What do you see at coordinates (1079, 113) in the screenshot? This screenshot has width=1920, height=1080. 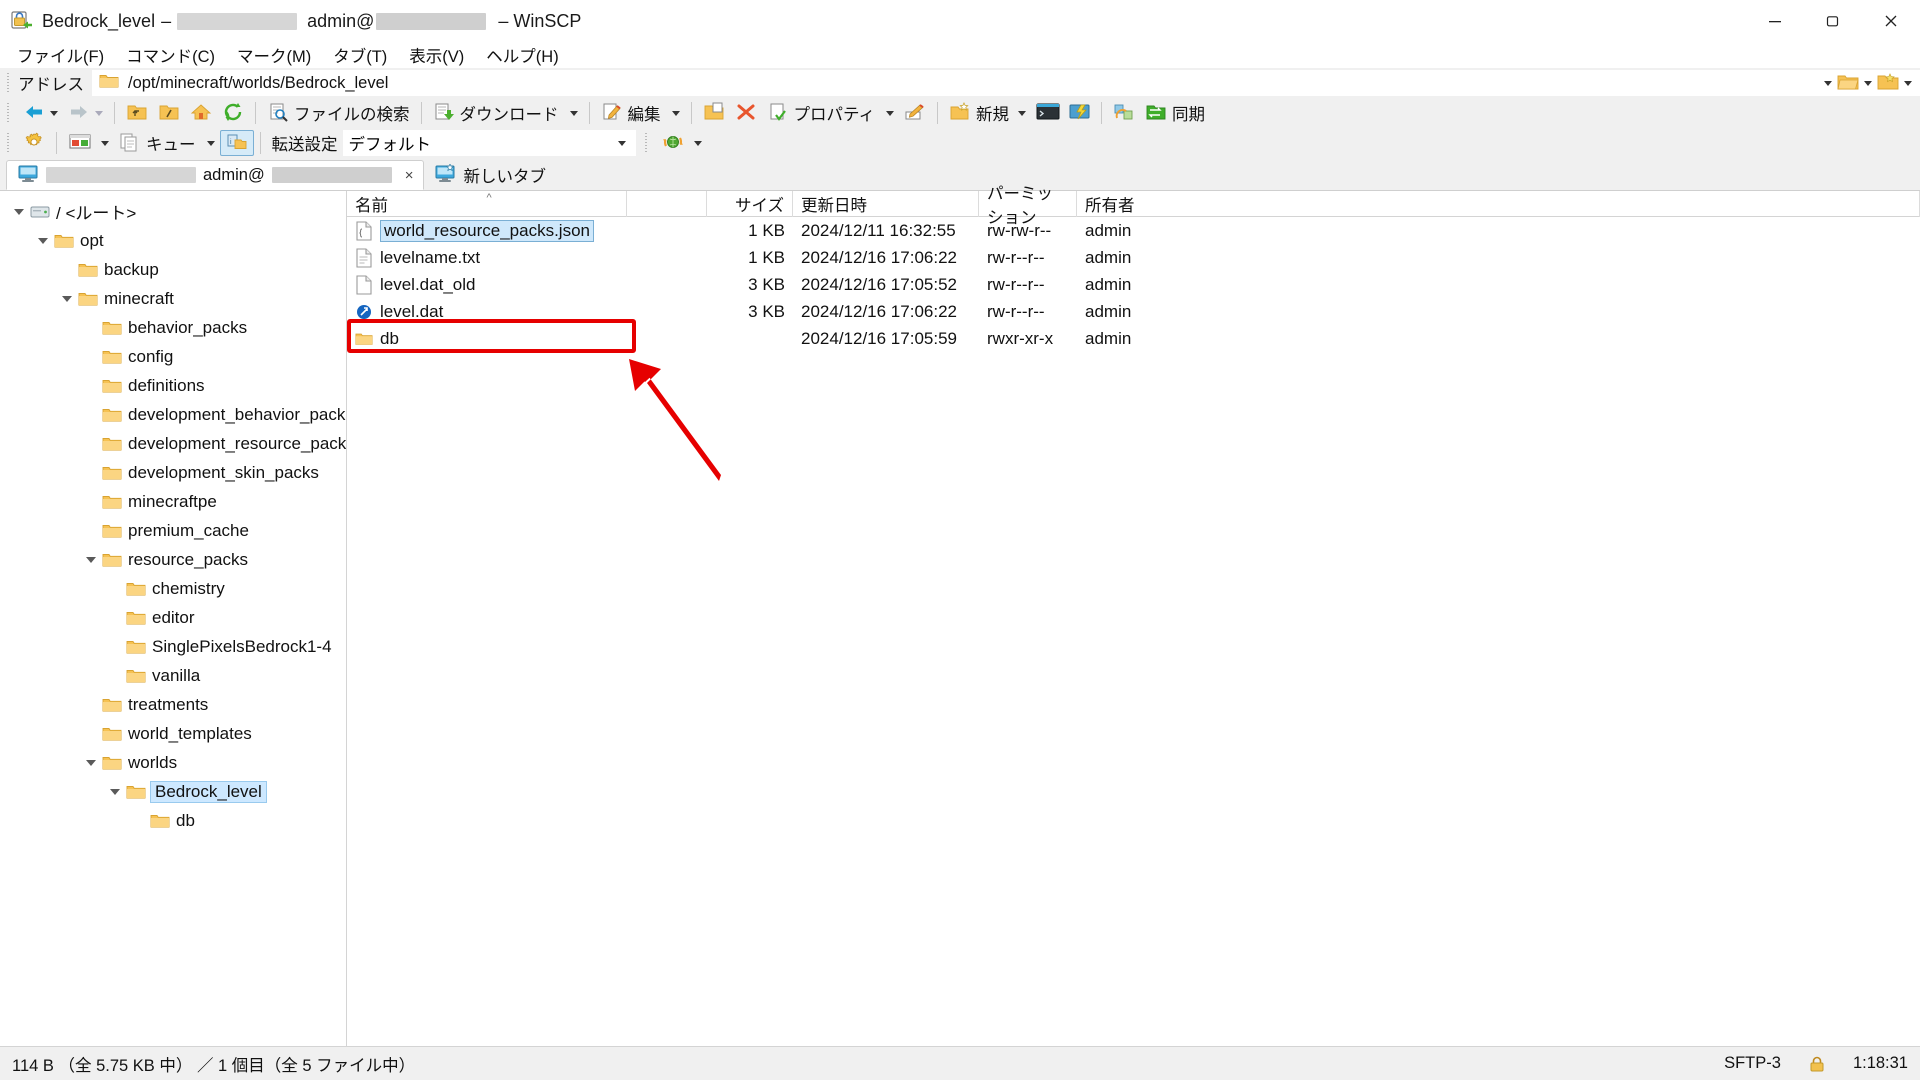 I see `open-putty-button` at bounding box center [1079, 113].